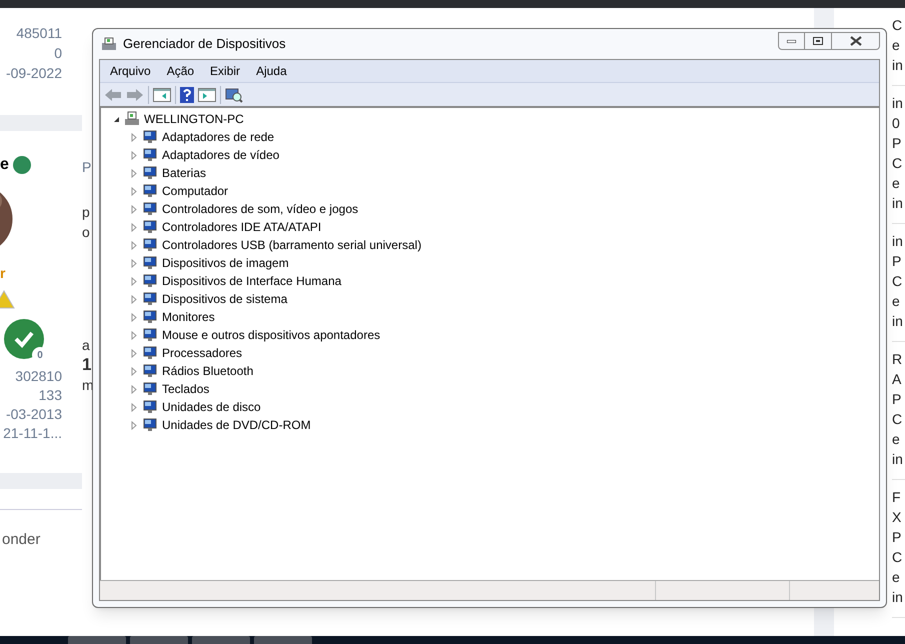 Image resolution: width=905 pixels, height=644 pixels. I want to click on printer-icon, so click(109, 44).